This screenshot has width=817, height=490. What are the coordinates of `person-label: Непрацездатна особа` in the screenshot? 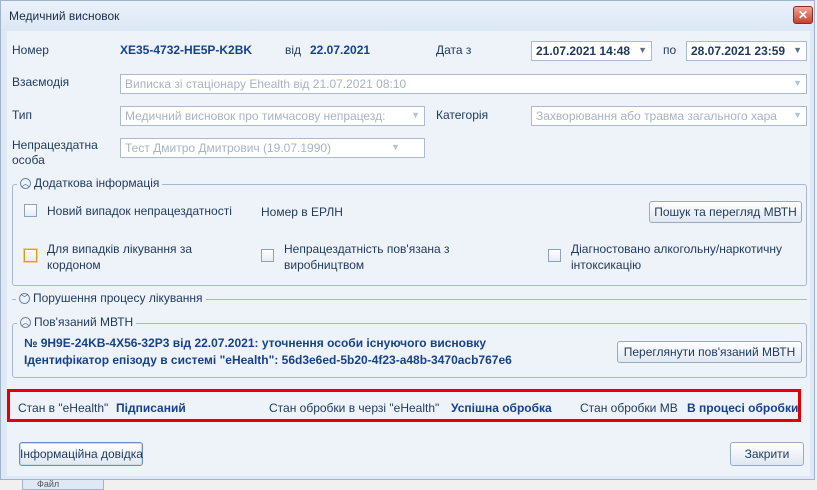 It's located at (55, 152).